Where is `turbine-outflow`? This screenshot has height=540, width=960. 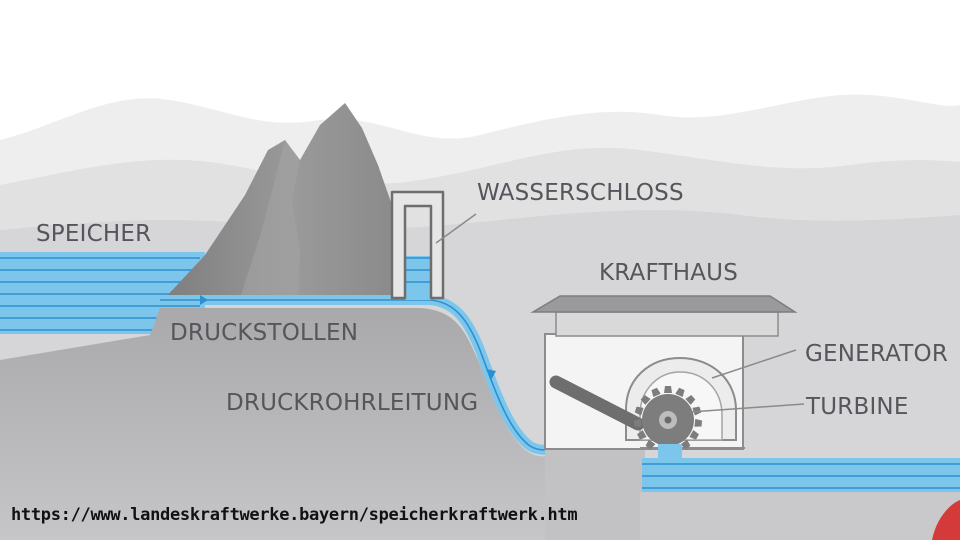
turbine-outflow is located at coordinates (670, 452).